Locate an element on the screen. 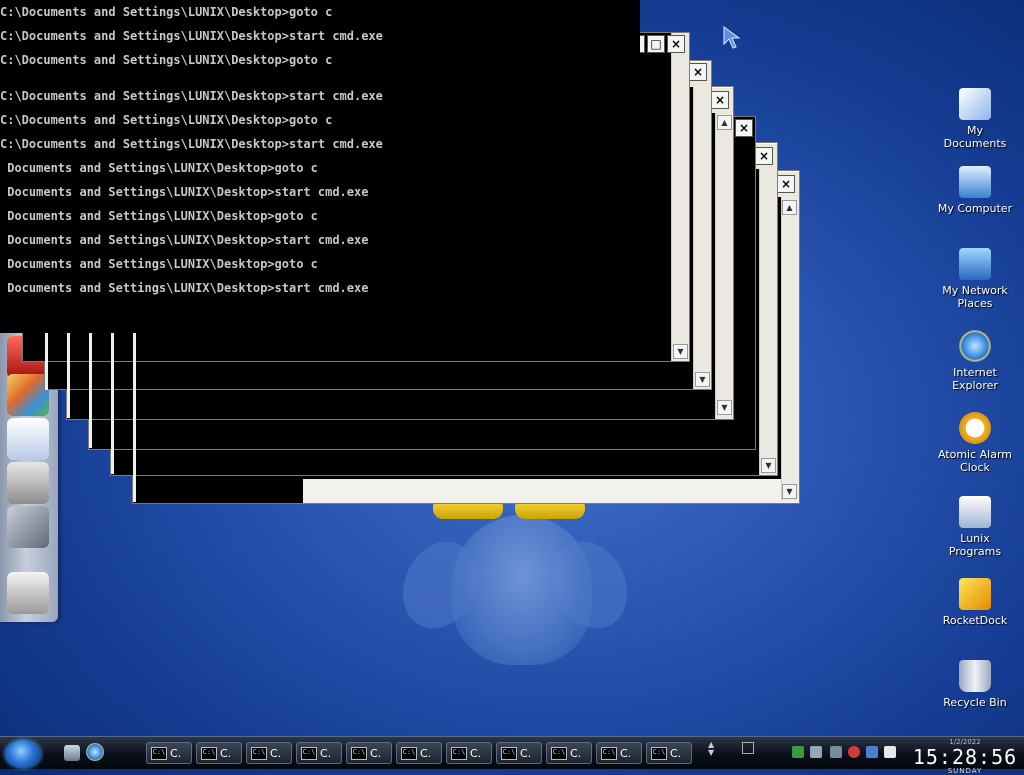  tray-security-icon is located at coordinates (798, 752).